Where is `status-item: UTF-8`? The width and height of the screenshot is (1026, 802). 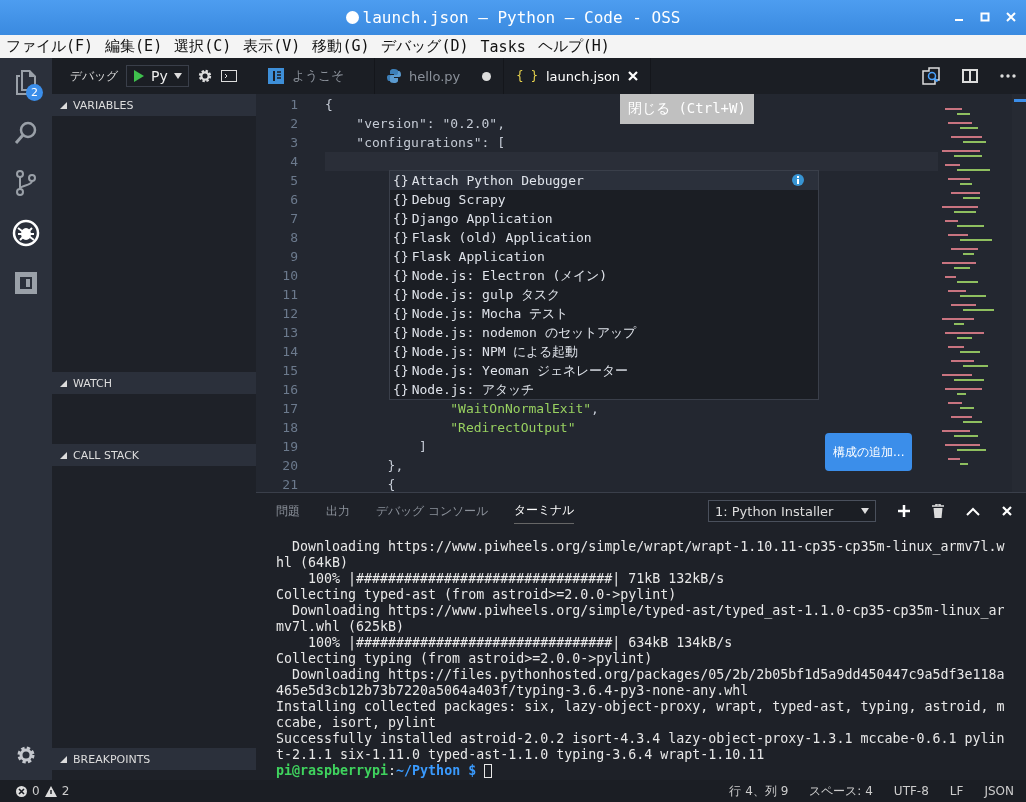
status-item: UTF-8 is located at coordinates (911, 791).